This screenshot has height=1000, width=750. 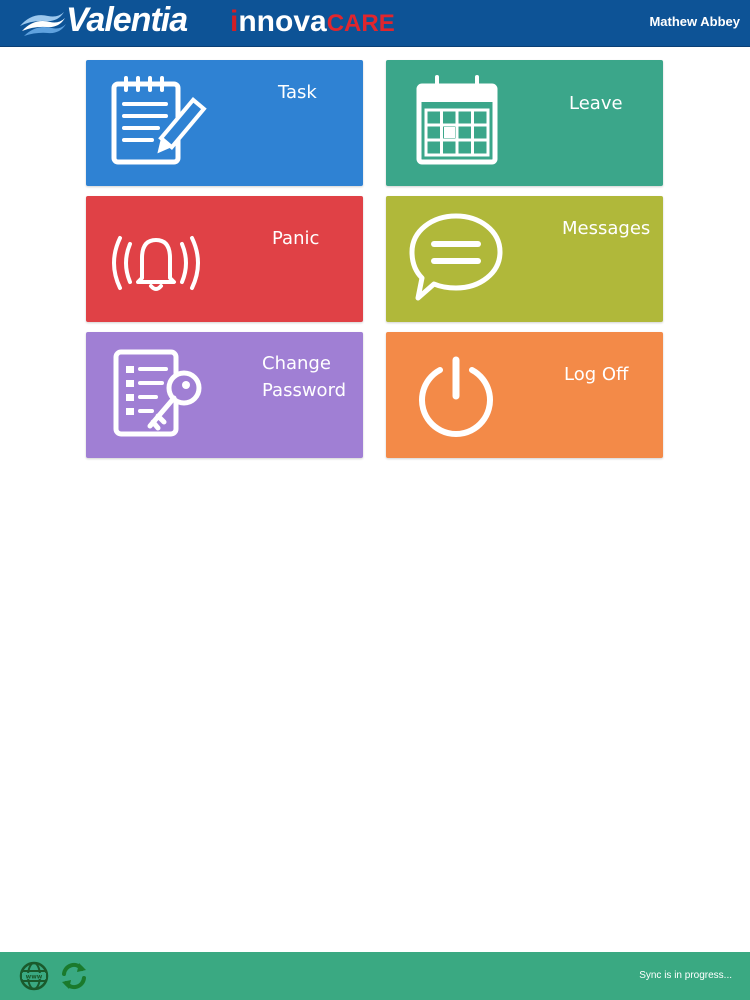 I want to click on tile-label: Panic, so click(x=296, y=238).